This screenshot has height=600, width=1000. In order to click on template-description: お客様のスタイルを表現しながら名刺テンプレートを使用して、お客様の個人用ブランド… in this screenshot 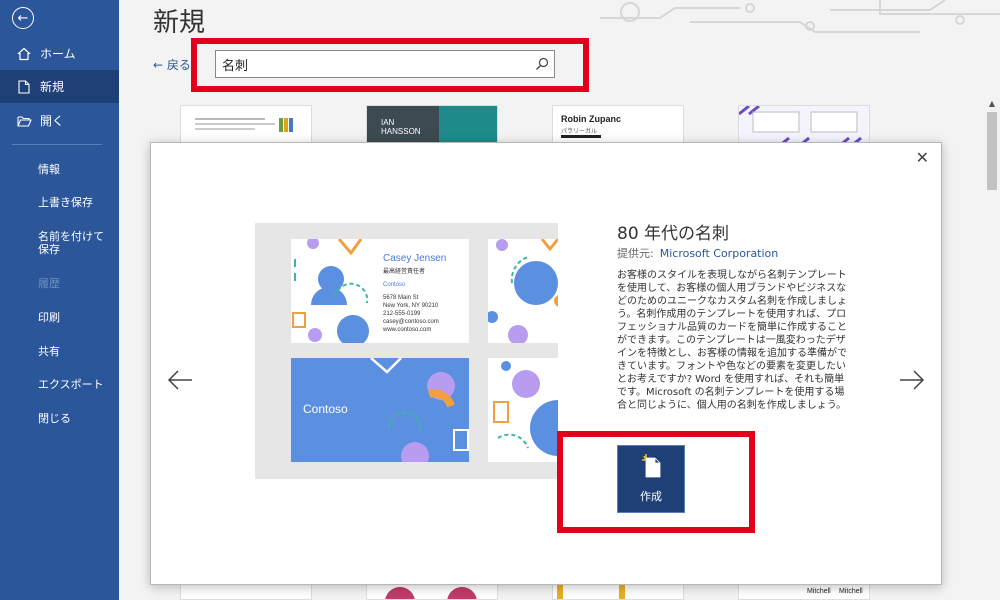, I will do `click(732, 340)`.